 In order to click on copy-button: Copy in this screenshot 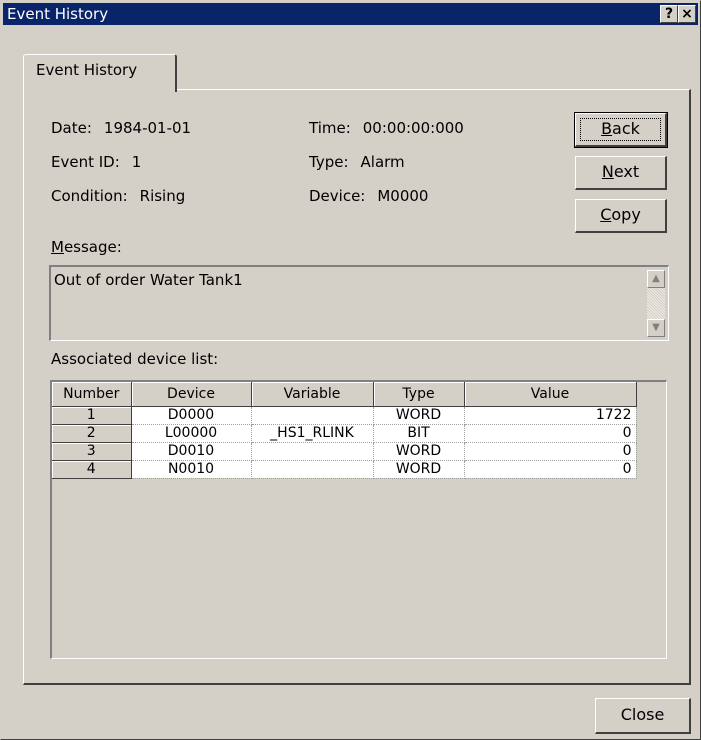, I will do `click(621, 216)`.